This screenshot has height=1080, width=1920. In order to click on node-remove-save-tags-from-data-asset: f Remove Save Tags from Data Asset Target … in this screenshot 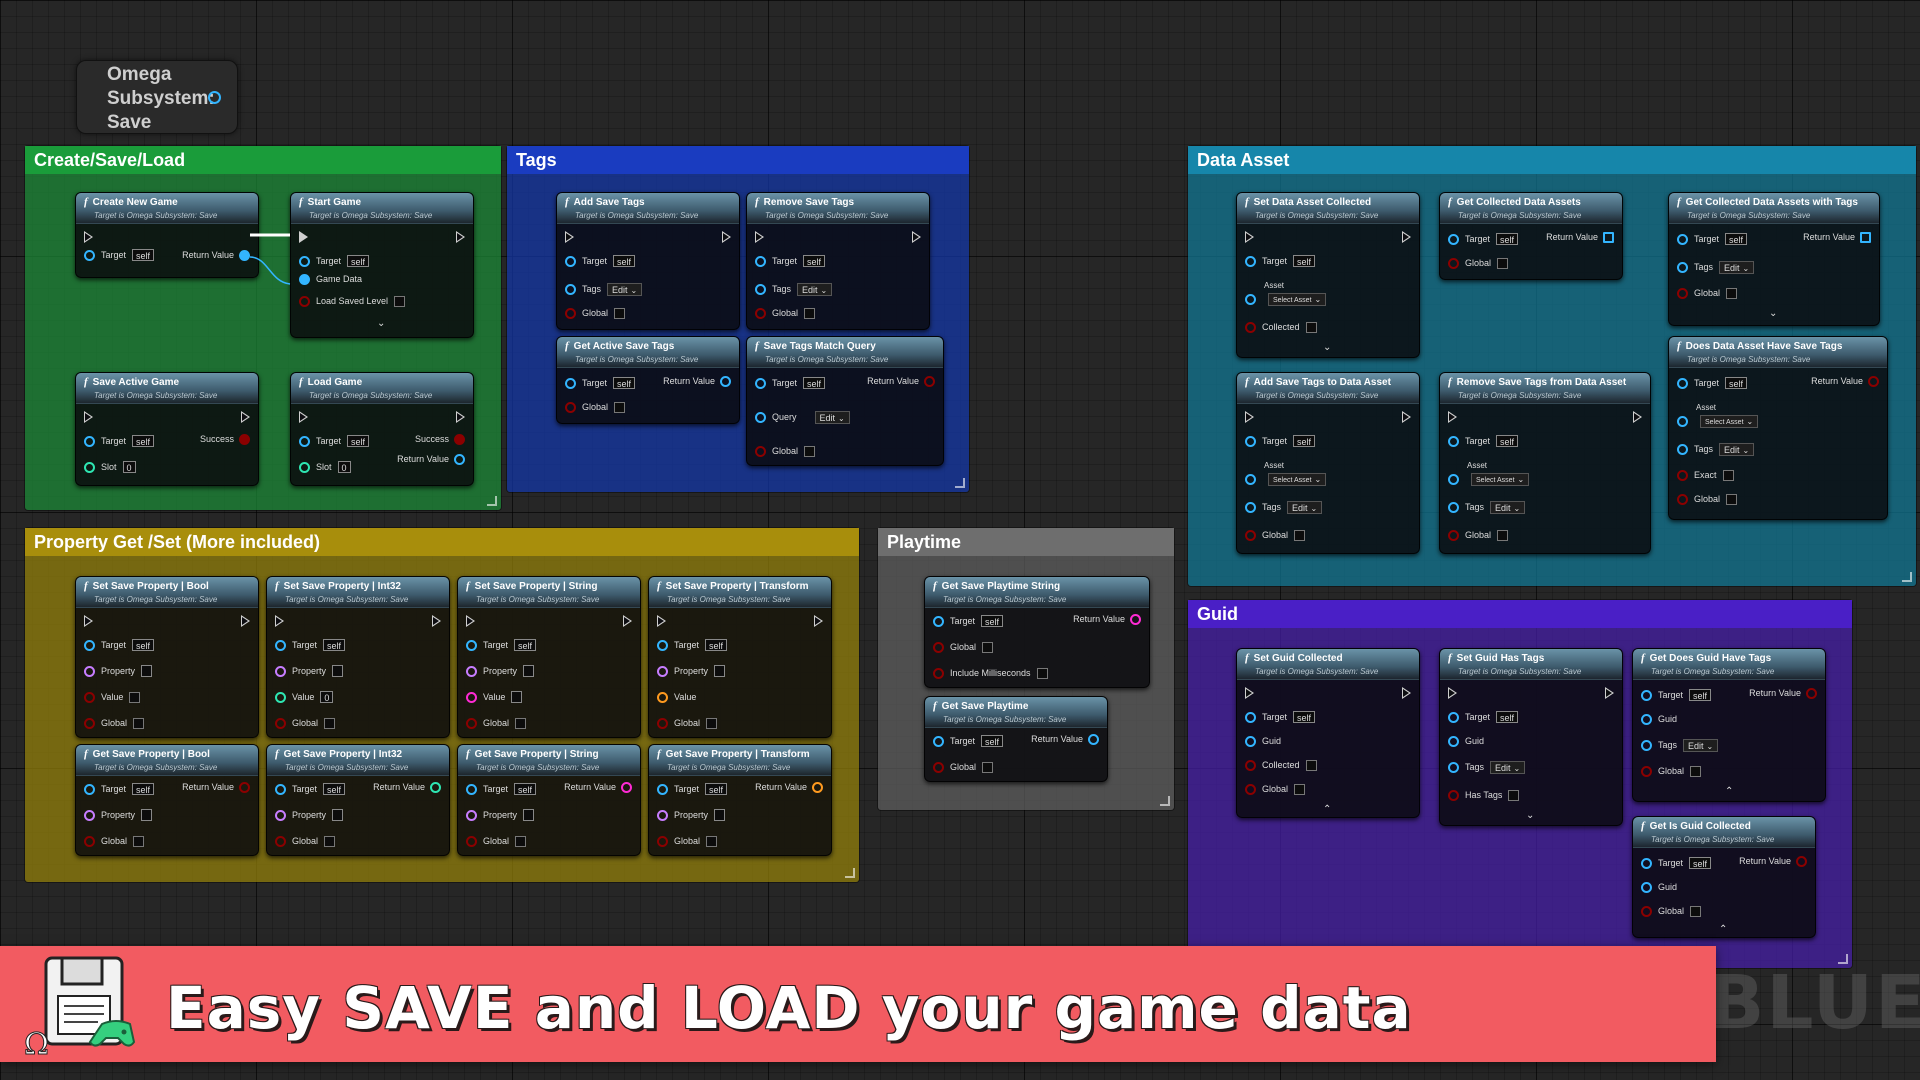, I will do `click(1545, 463)`.